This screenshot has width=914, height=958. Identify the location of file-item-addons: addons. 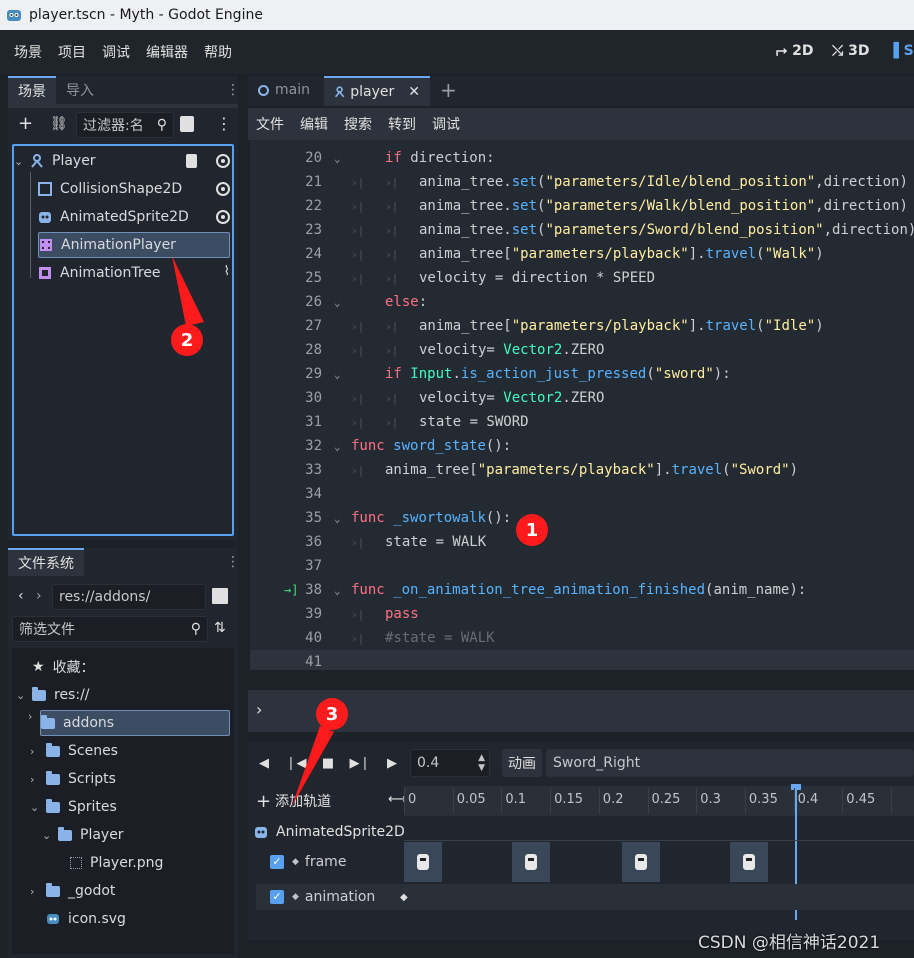
(135, 723).